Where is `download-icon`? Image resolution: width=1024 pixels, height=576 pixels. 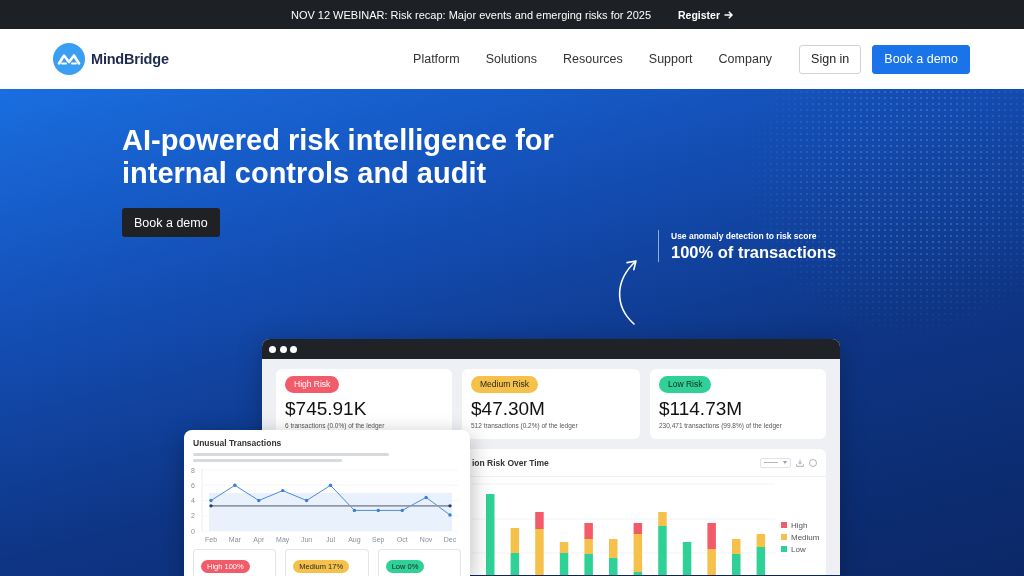 download-icon is located at coordinates (800, 462).